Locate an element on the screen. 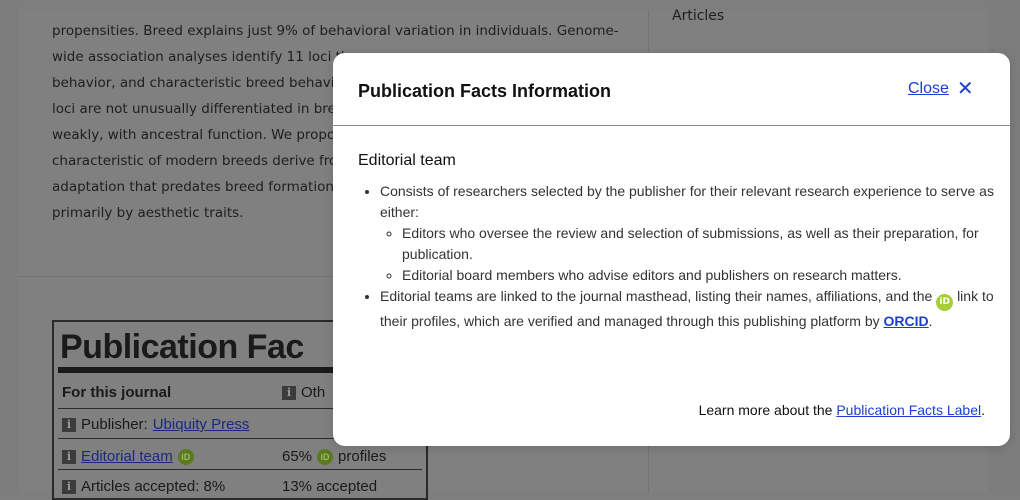 The image size is (1020, 500). learn-more-suffix: . is located at coordinates (983, 410).